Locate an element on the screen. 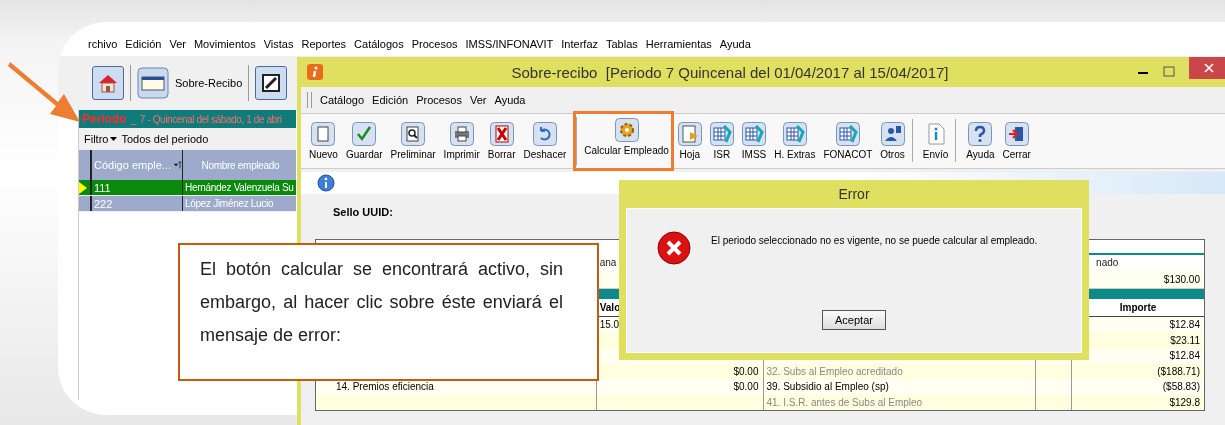 The width and height of the screenshot is (1225, 425). table-cell: ($188.71) is located at coordinates (1178, 371).